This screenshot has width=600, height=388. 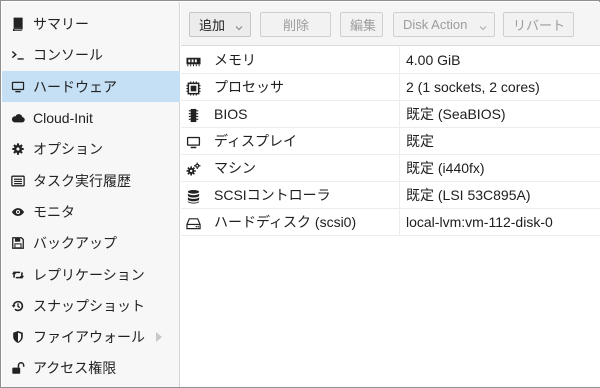 What do you see at coordinates (390, 60) in the screenshot?
I see `table-row: メモリ 4.00 GiB` at bounding box center [390, 60].